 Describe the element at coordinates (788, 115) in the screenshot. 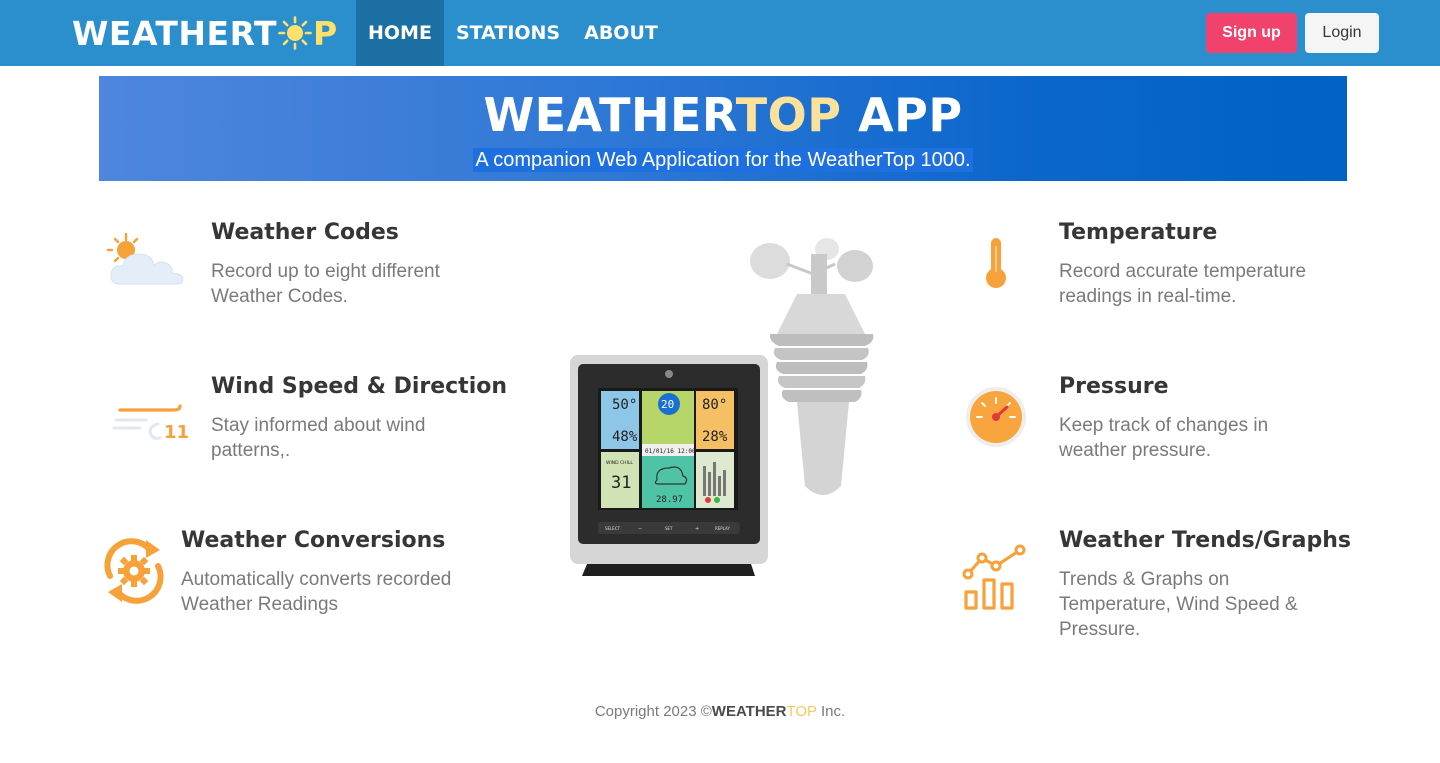

I see `hero-title-accent: TOP` at that location.